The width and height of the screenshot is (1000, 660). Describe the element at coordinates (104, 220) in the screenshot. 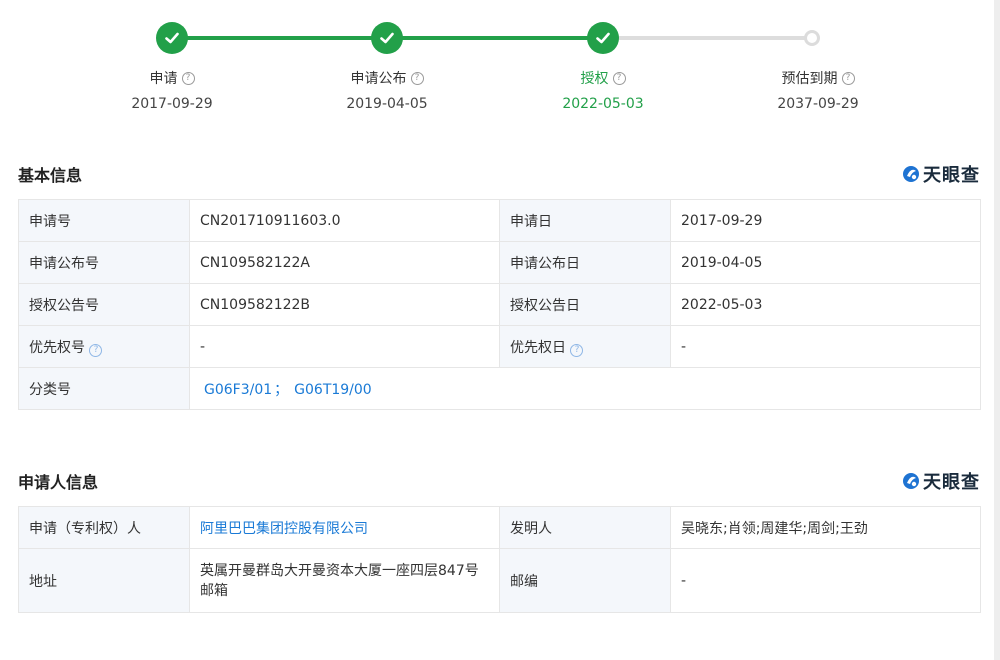

I see `field-label: 申请号` at that location.